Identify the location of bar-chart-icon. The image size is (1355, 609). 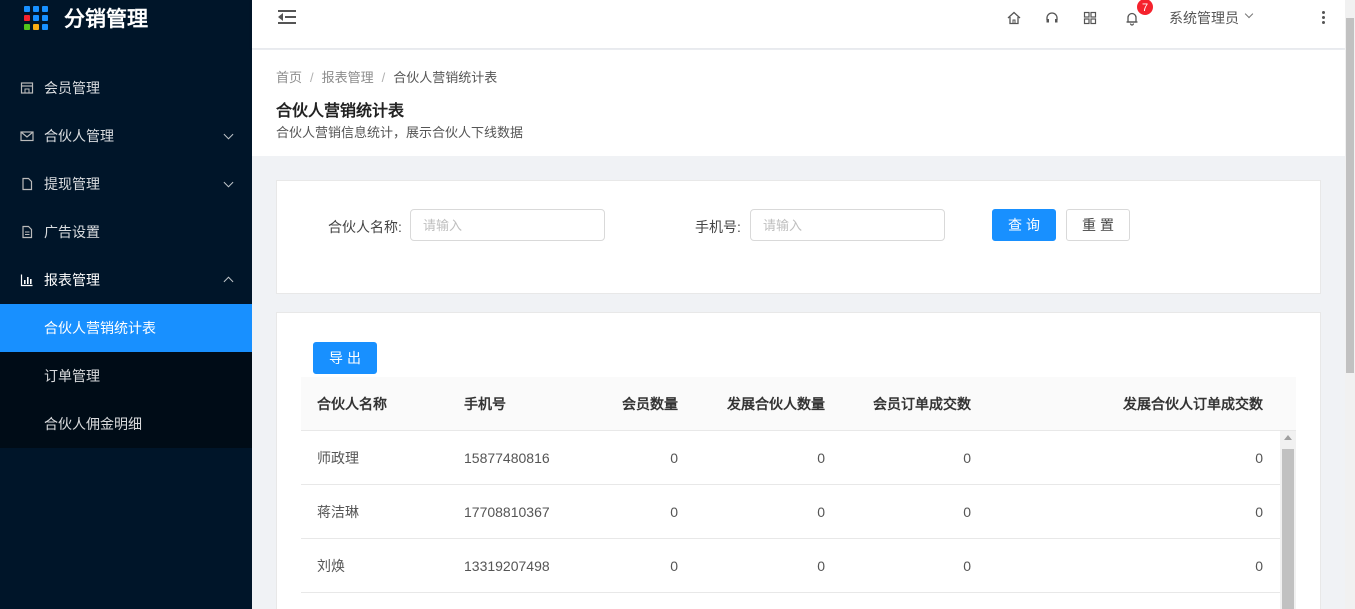
(27, 280).